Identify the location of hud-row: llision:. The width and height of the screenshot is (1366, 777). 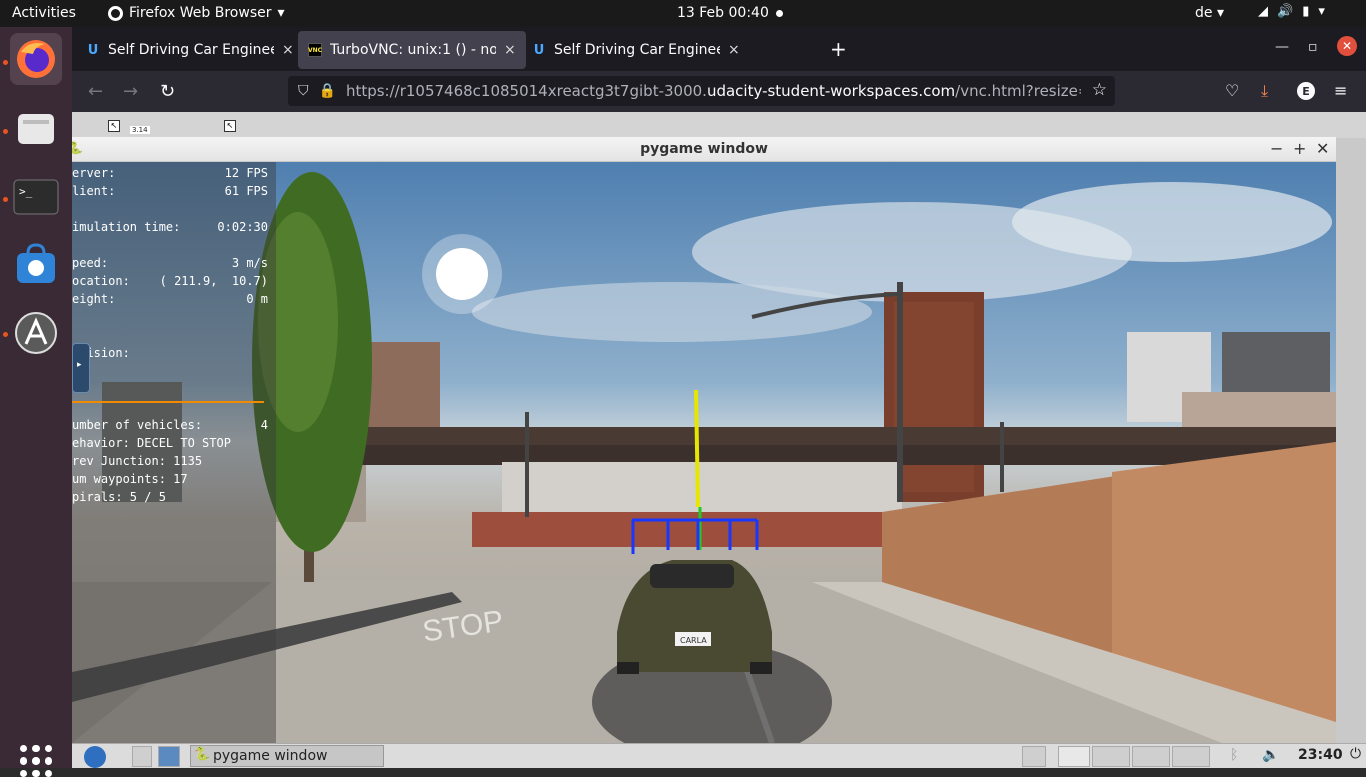
(101, 353).